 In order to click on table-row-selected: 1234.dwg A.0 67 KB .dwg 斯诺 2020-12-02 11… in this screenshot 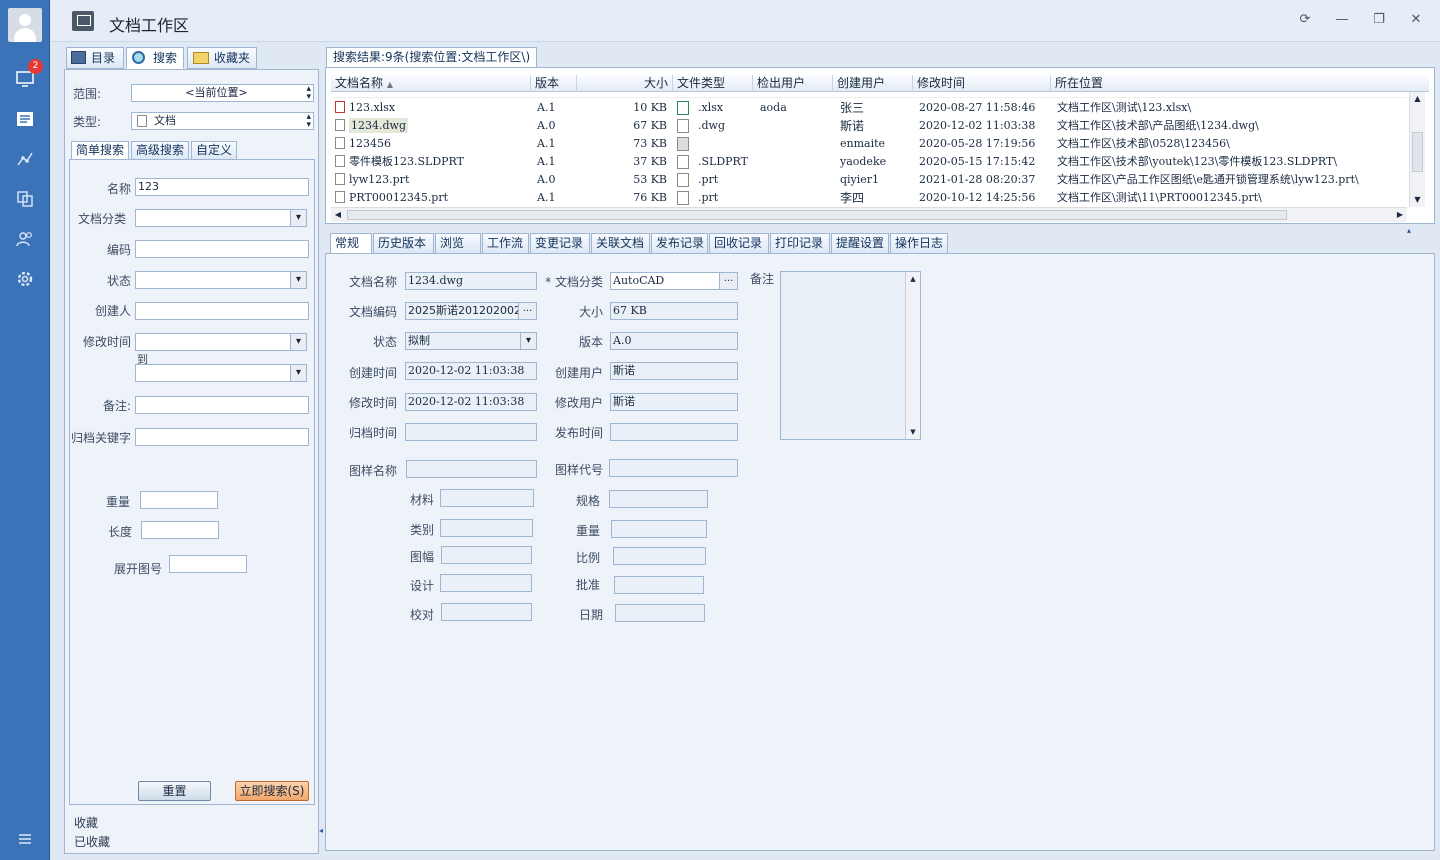, I will do `click(869, 126)`.